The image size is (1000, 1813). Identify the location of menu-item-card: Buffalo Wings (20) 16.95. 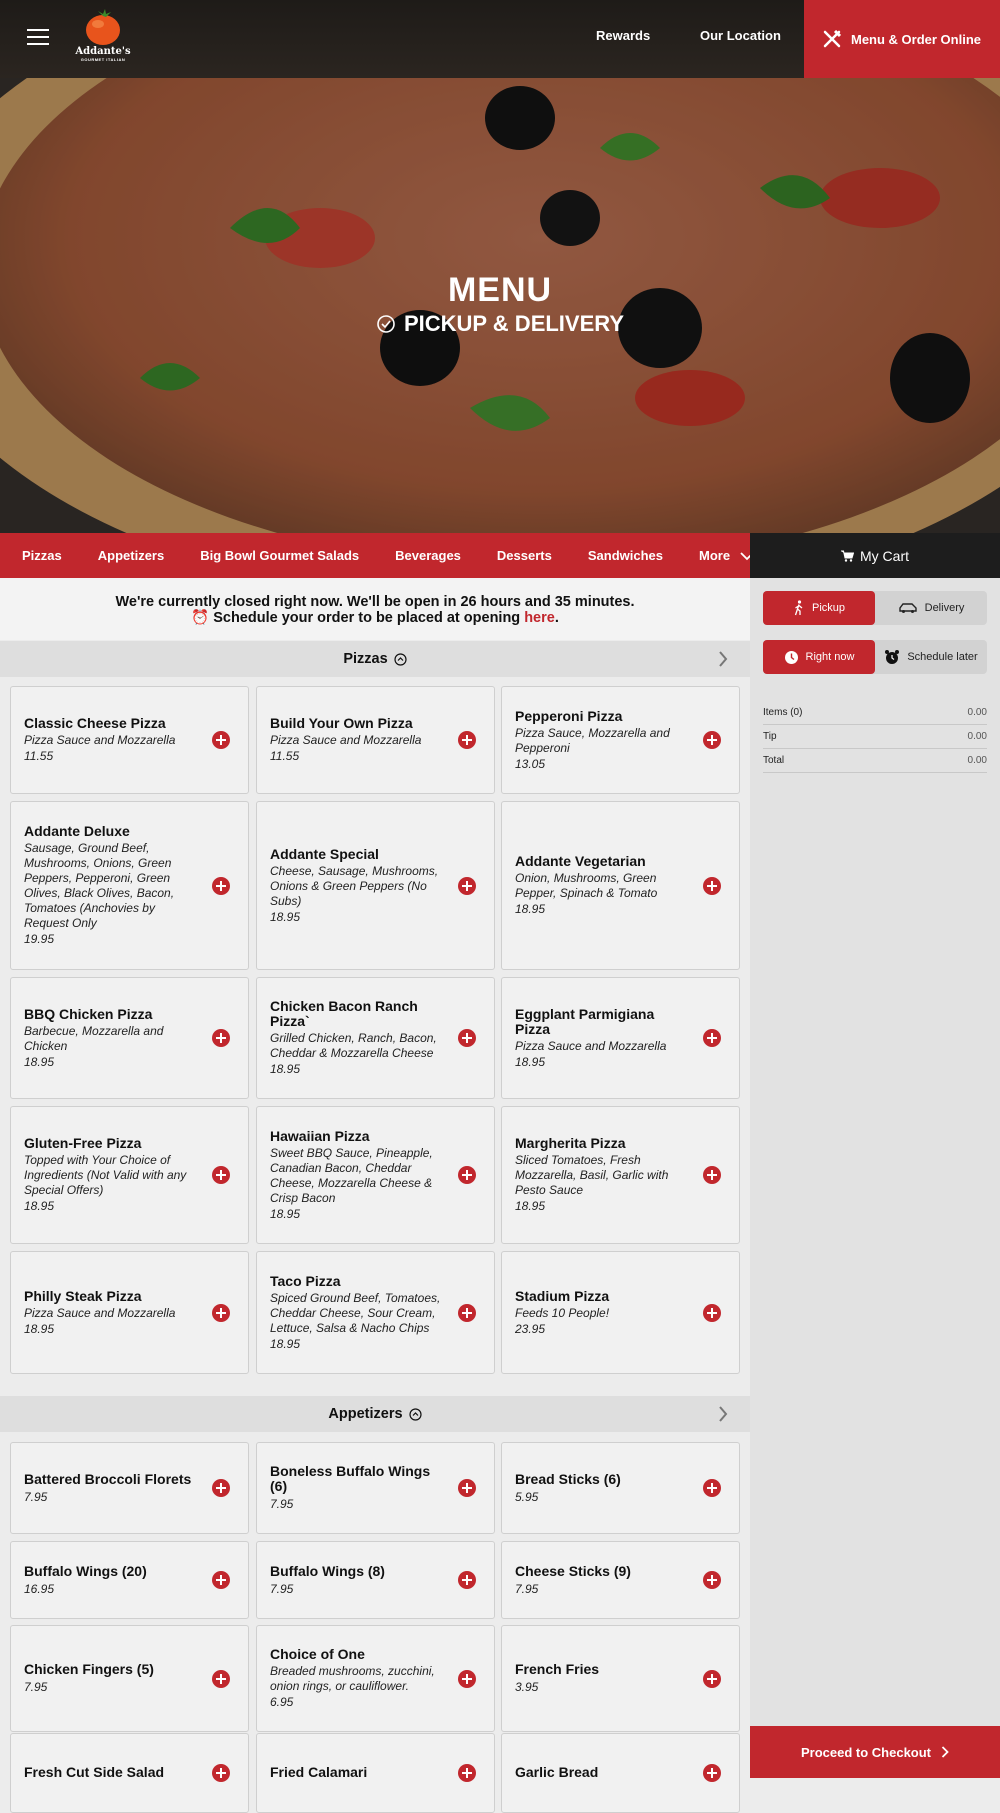
(129, 1580).